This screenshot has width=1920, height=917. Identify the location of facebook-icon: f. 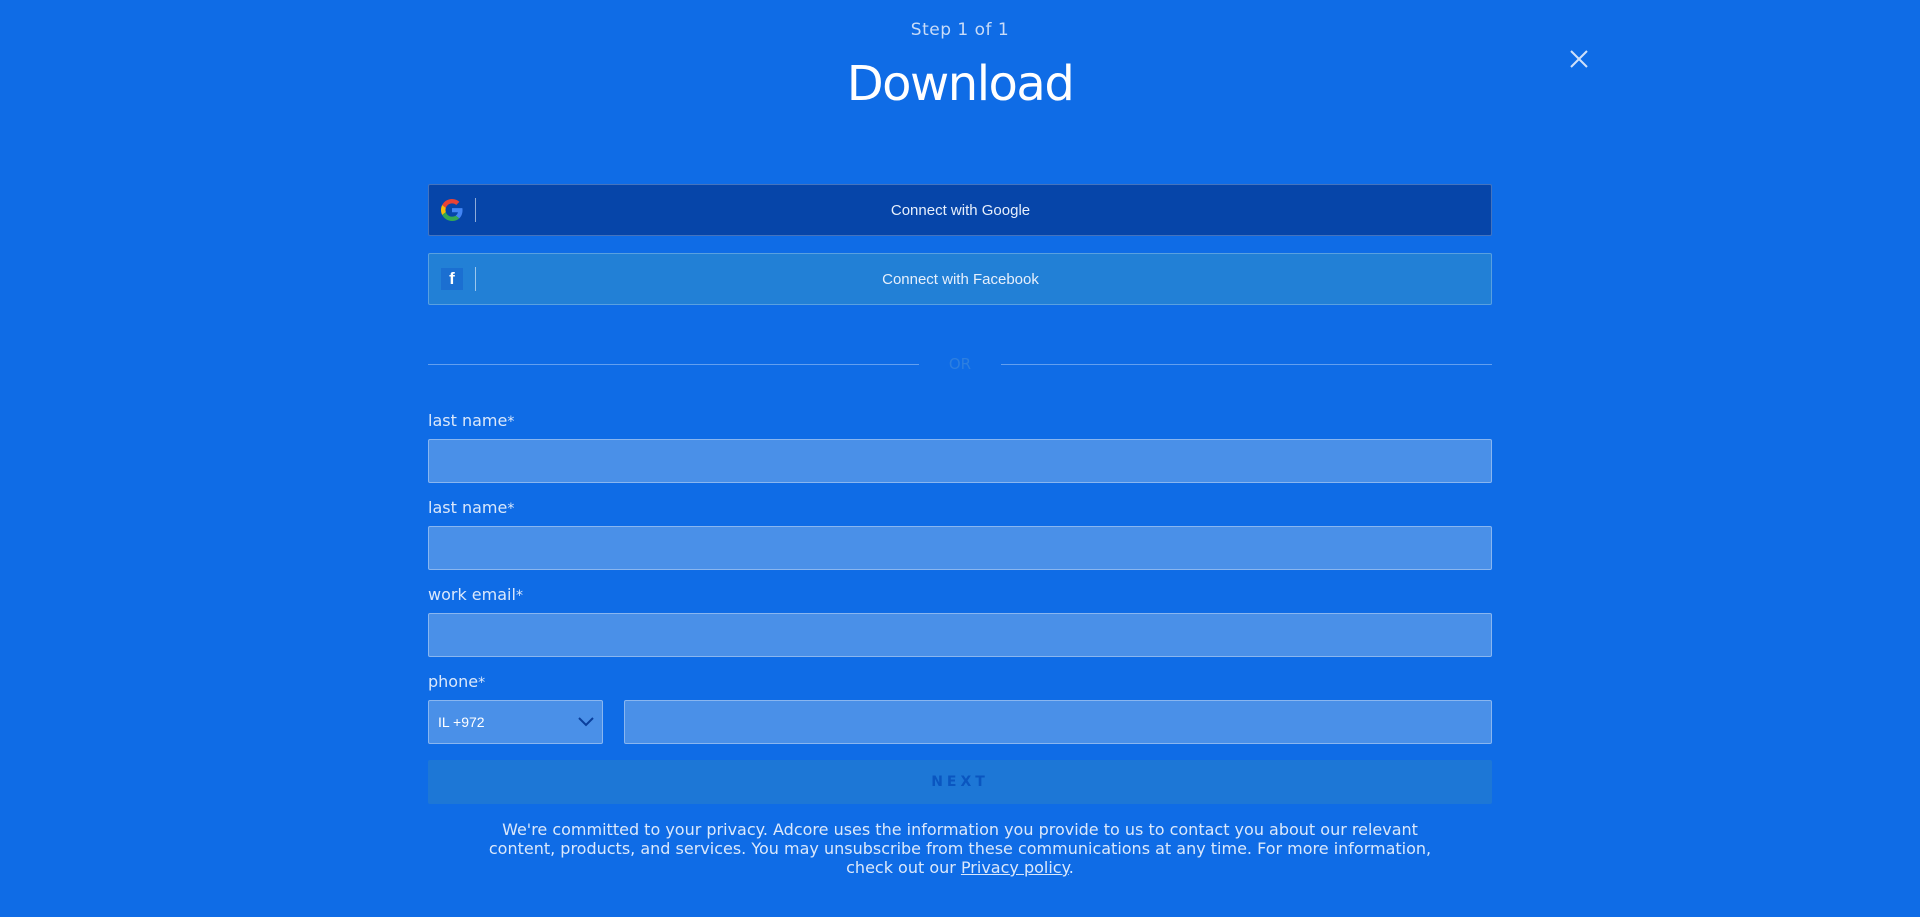
(452, 279).